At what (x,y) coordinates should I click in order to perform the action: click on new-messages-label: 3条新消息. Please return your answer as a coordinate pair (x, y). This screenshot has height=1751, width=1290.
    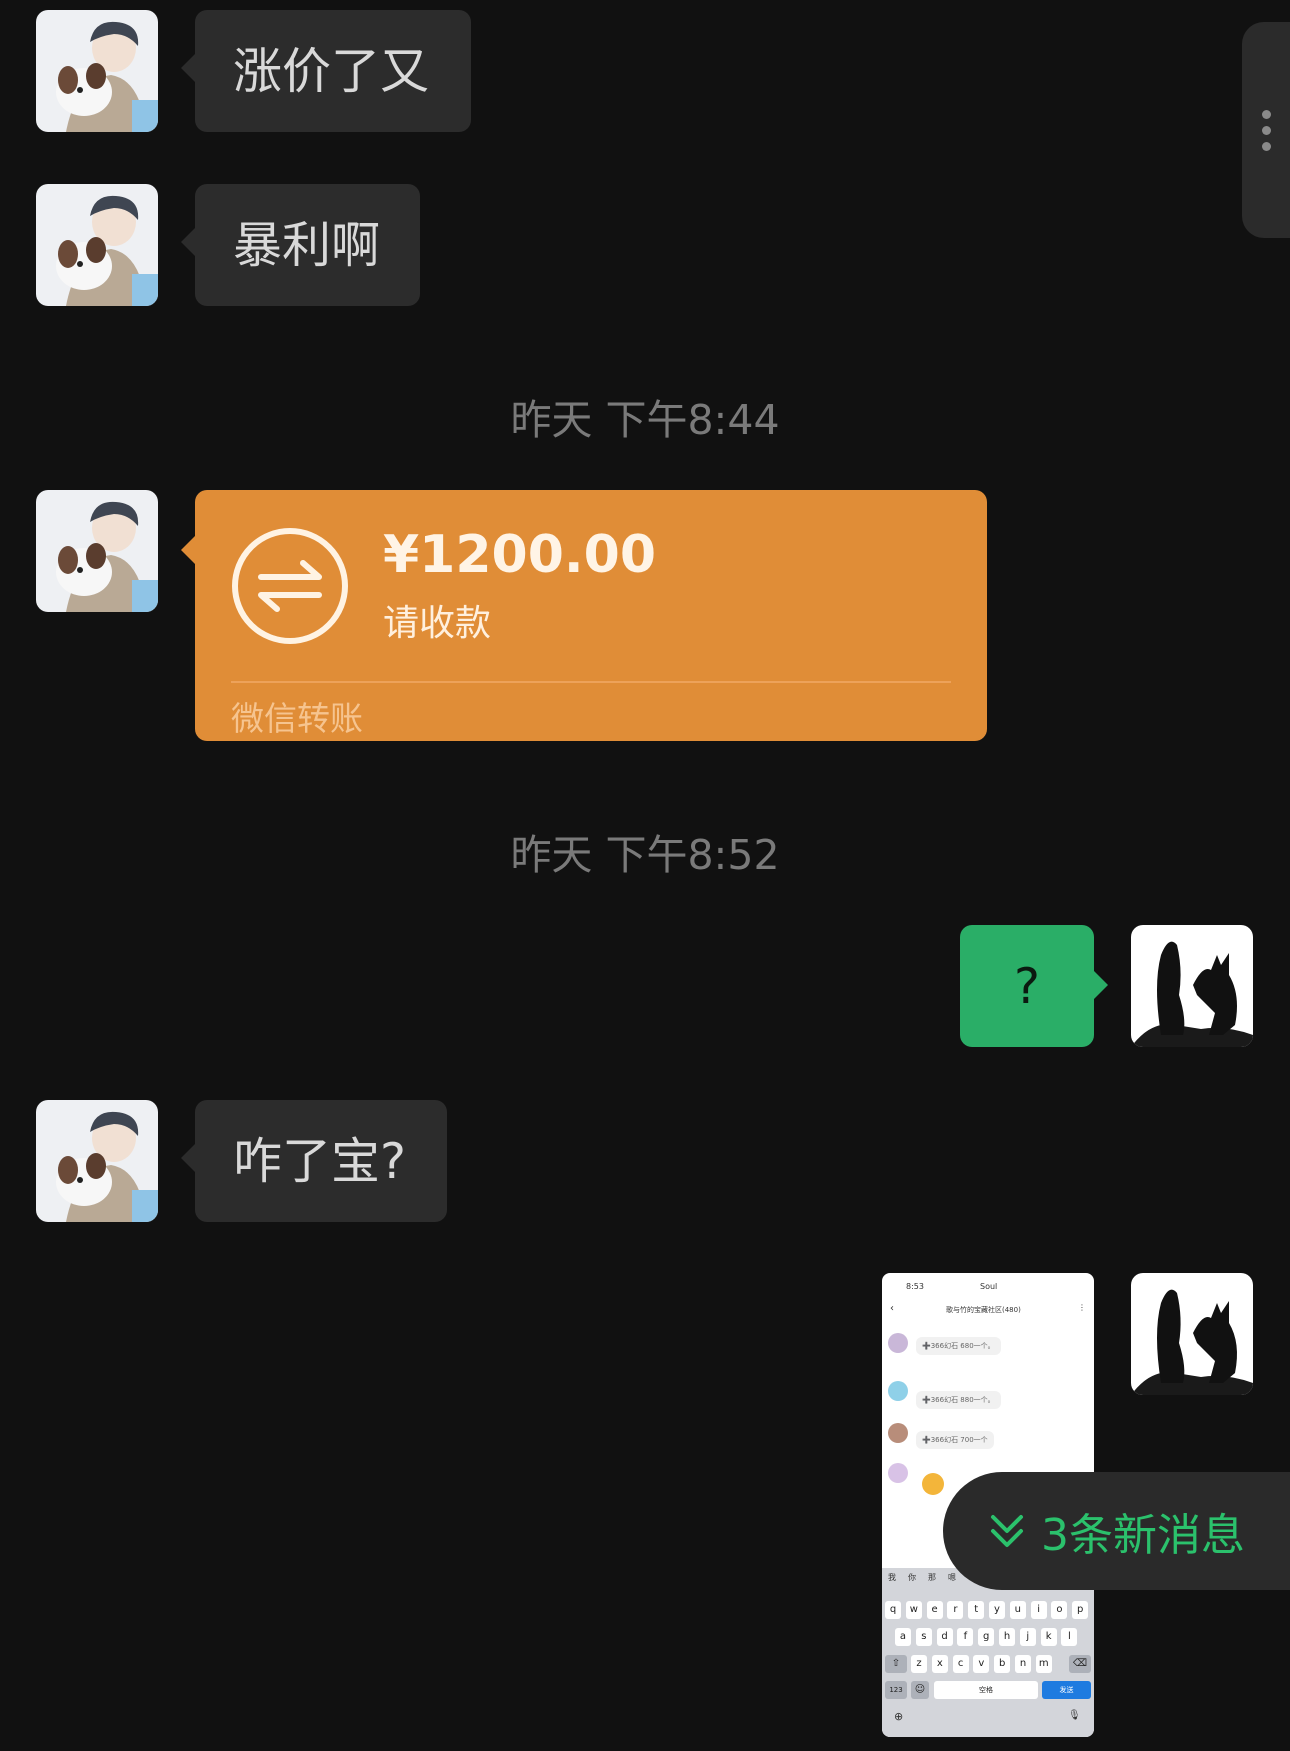
    Looking at the image, I should click on (1143, 1535).